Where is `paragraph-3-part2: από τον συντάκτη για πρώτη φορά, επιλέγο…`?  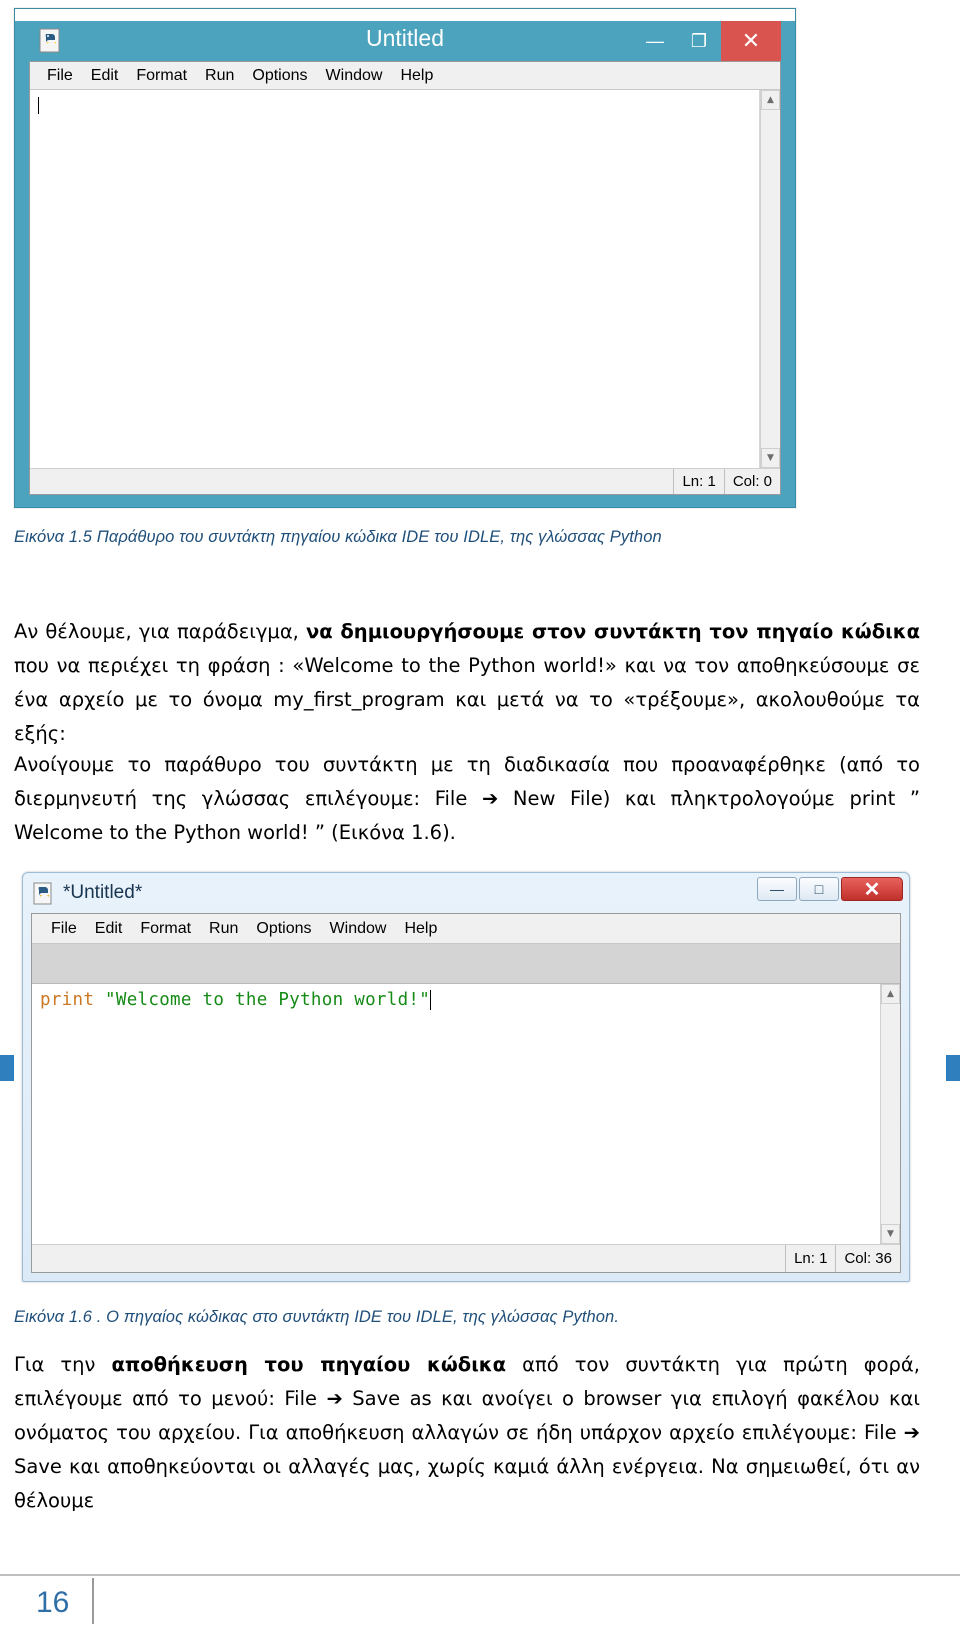 paragraph-3-part2: από τον συντάκτη για πρώτη φορά, επιλέγο… is located at coordinates (467, 1432).